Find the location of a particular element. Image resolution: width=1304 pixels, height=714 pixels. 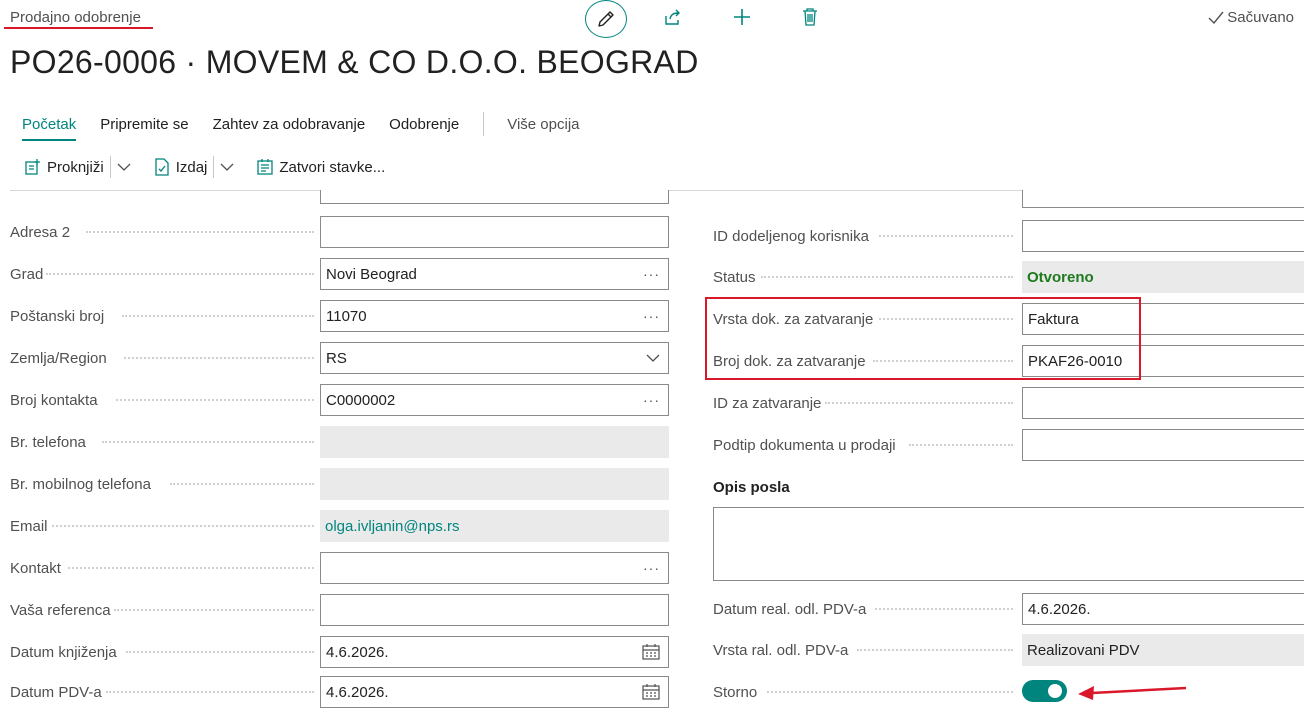

share-icon is located at coordinates (672, 17).